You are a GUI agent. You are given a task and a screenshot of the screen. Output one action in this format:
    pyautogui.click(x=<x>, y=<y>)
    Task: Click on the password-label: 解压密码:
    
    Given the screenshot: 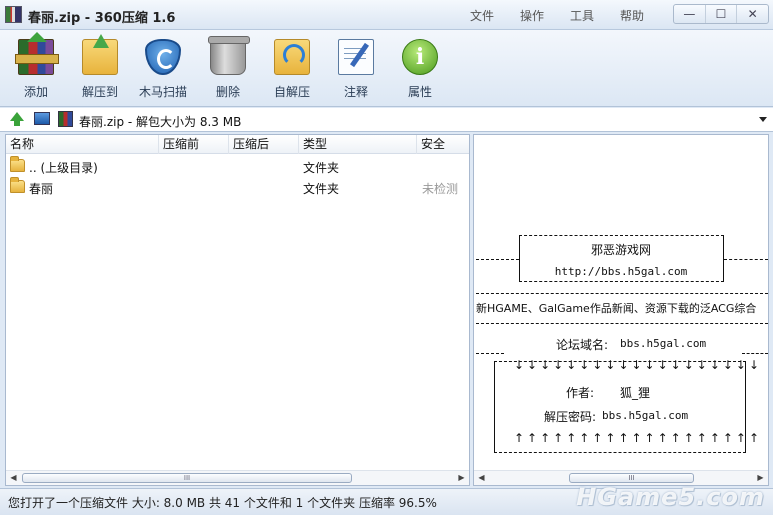 What is the action you would take?
    pyautogui.click(x=570, y=417)
    